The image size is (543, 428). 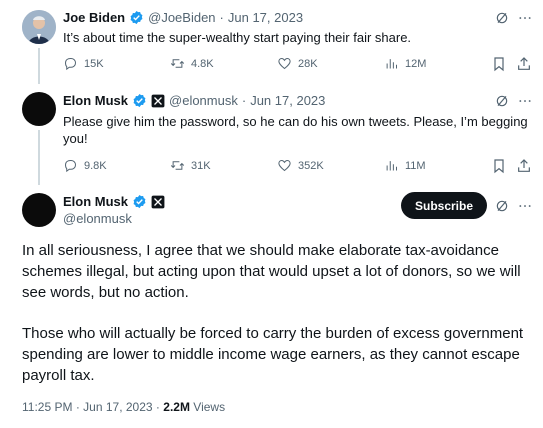 What do you see at coordinates (176, 407) in the screenshot?
I see `views-count: 2.2M` at bounding box center [176, 407].